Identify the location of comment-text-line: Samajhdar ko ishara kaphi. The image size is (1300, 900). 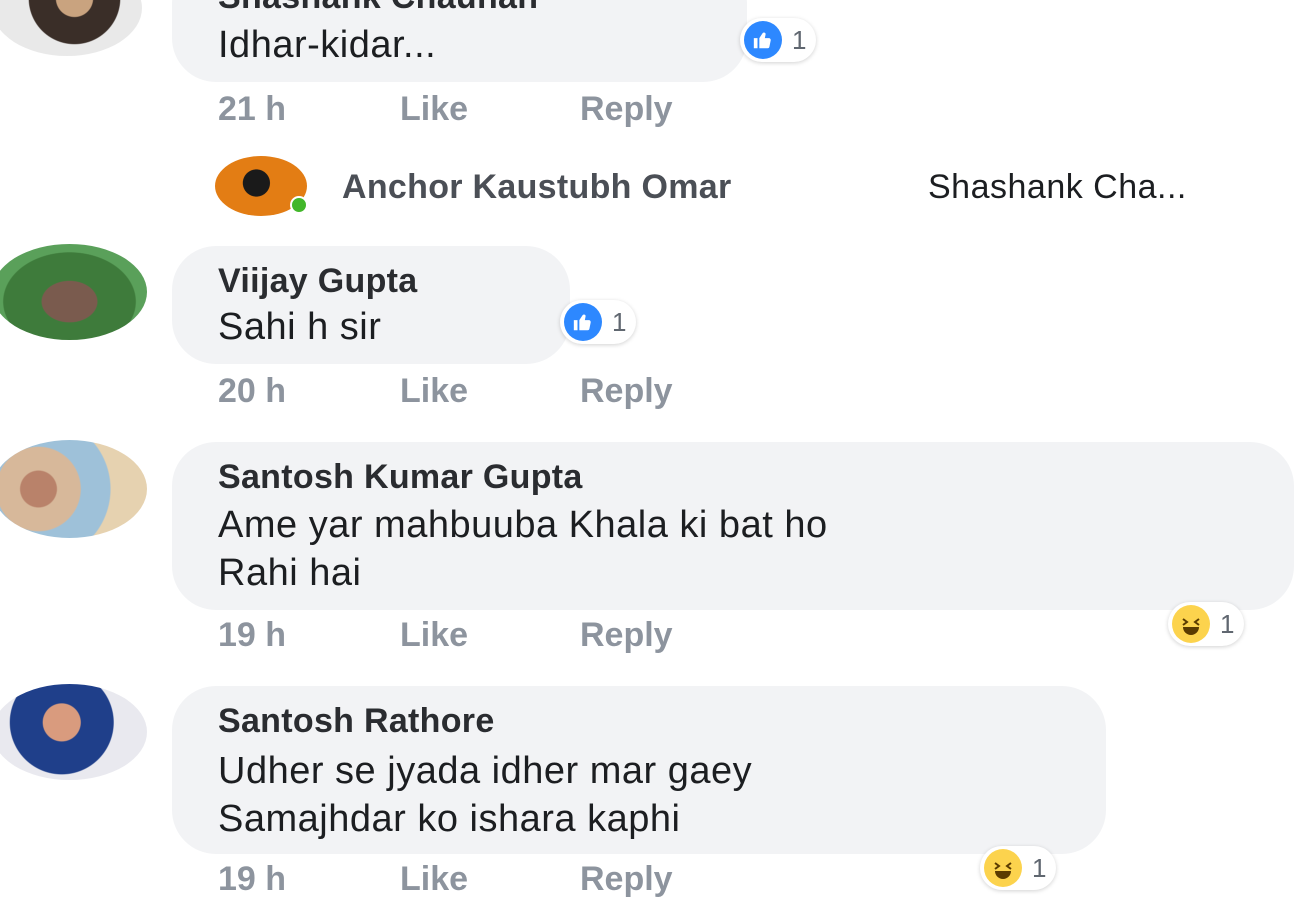
(449, 819).